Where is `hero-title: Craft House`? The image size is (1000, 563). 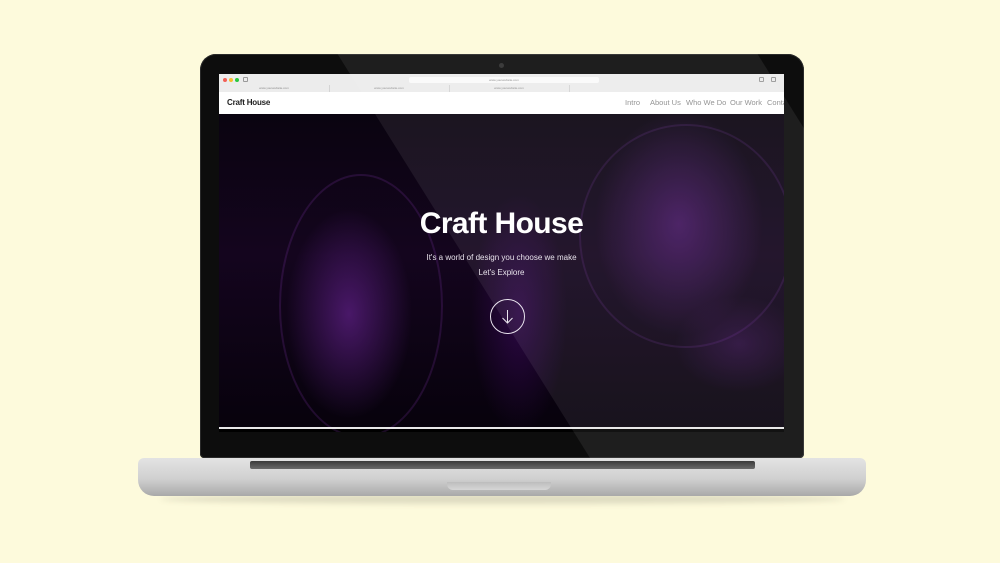
hero-title: Craft House is located at coordinates (501, 223).